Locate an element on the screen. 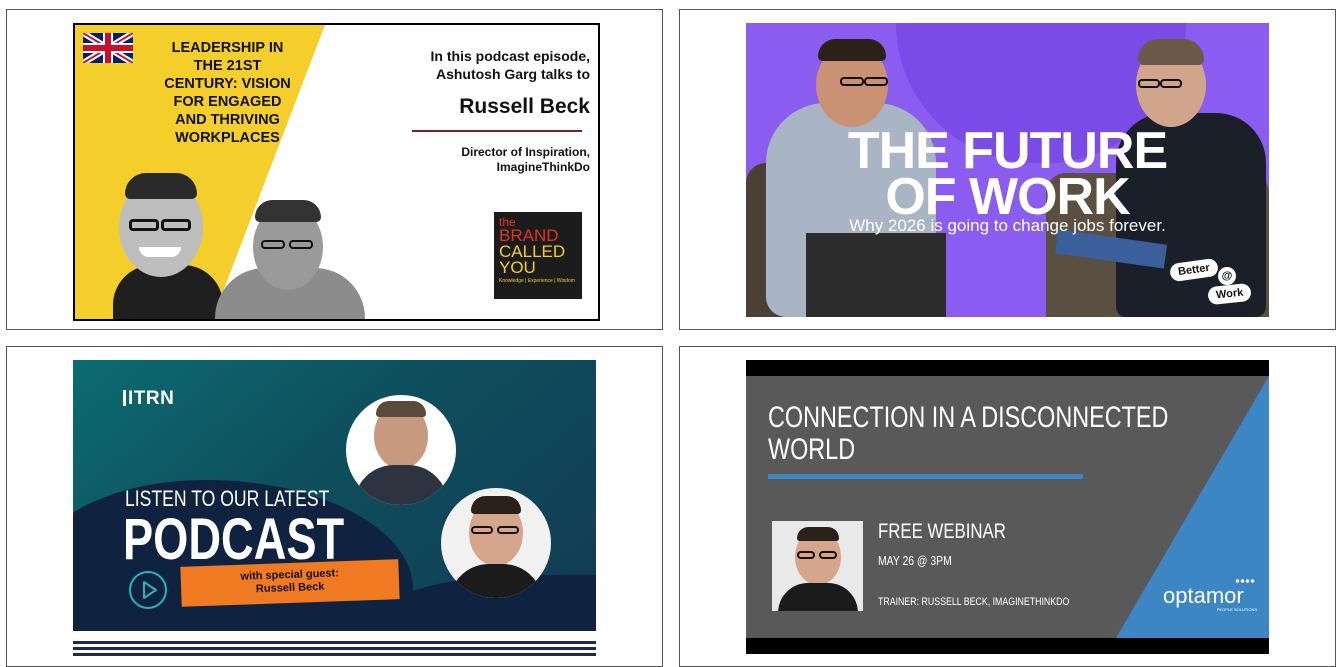  guest-role: Director of Inspiration, ImagineThinkDo is located at coordinates (525, 159).